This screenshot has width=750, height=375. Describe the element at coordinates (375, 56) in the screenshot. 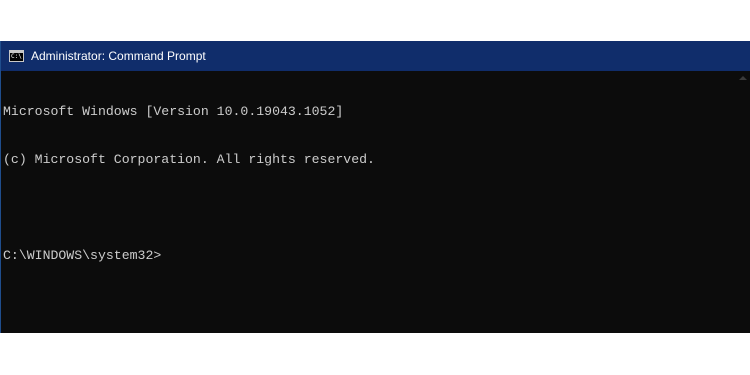

I see `title-bar: C:\. Administrator: Command Prompt` at that location.